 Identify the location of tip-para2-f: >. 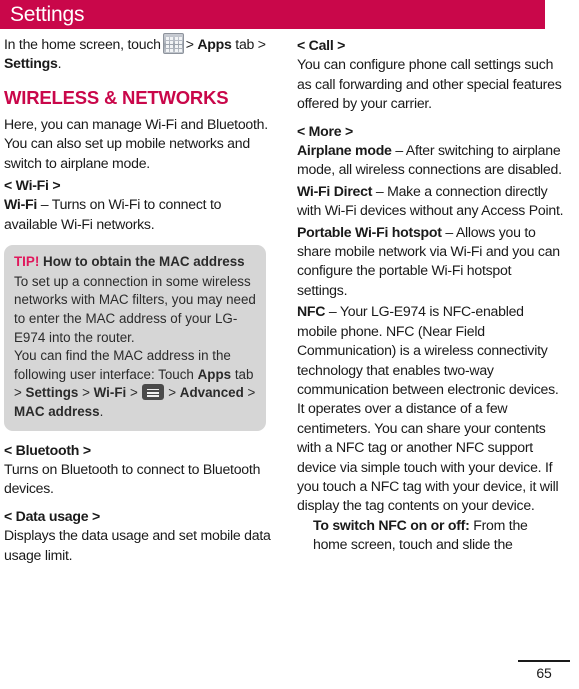
(249, 393).